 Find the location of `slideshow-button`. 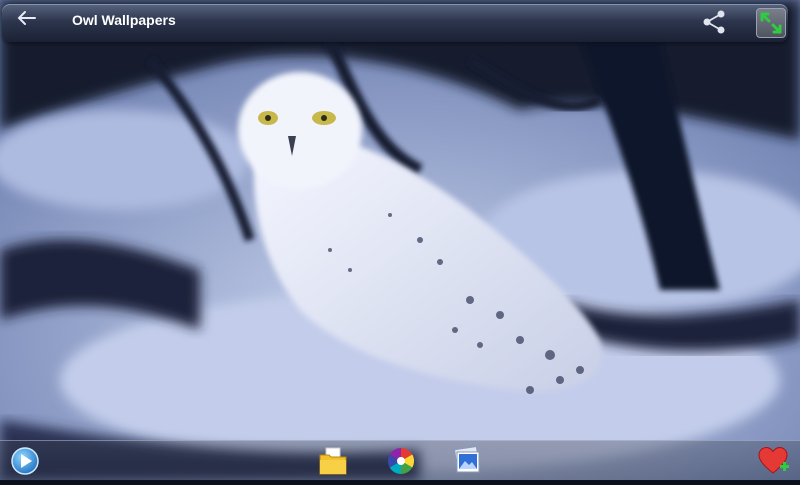

slideshow-button is located at coordinates (25, 461).